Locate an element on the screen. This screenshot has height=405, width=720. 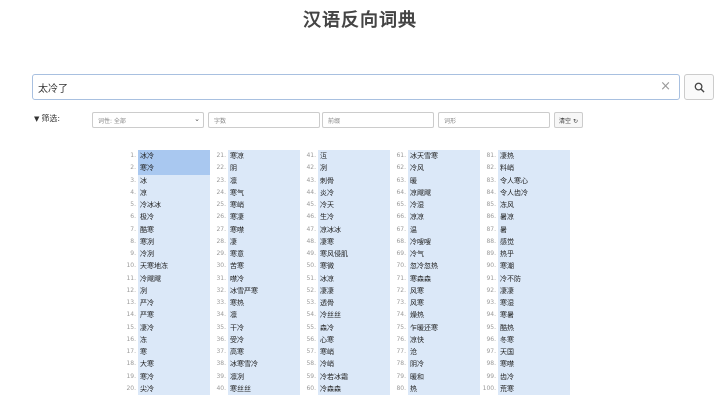
result-item: 65. 冷湿 is located at coordinates (434, 205).